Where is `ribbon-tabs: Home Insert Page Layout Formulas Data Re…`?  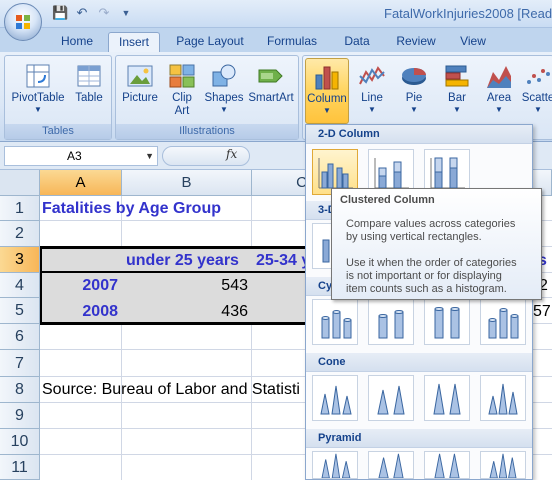
ribbon-tabs: Home Insert Page Layout Formulas Data Re… is located at coordinates (276, 40).